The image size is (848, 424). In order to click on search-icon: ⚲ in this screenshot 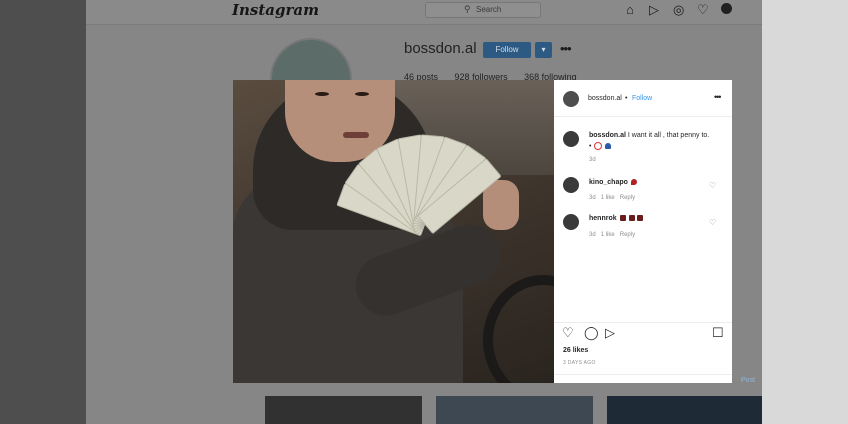, I will do `click(467, 9)`.